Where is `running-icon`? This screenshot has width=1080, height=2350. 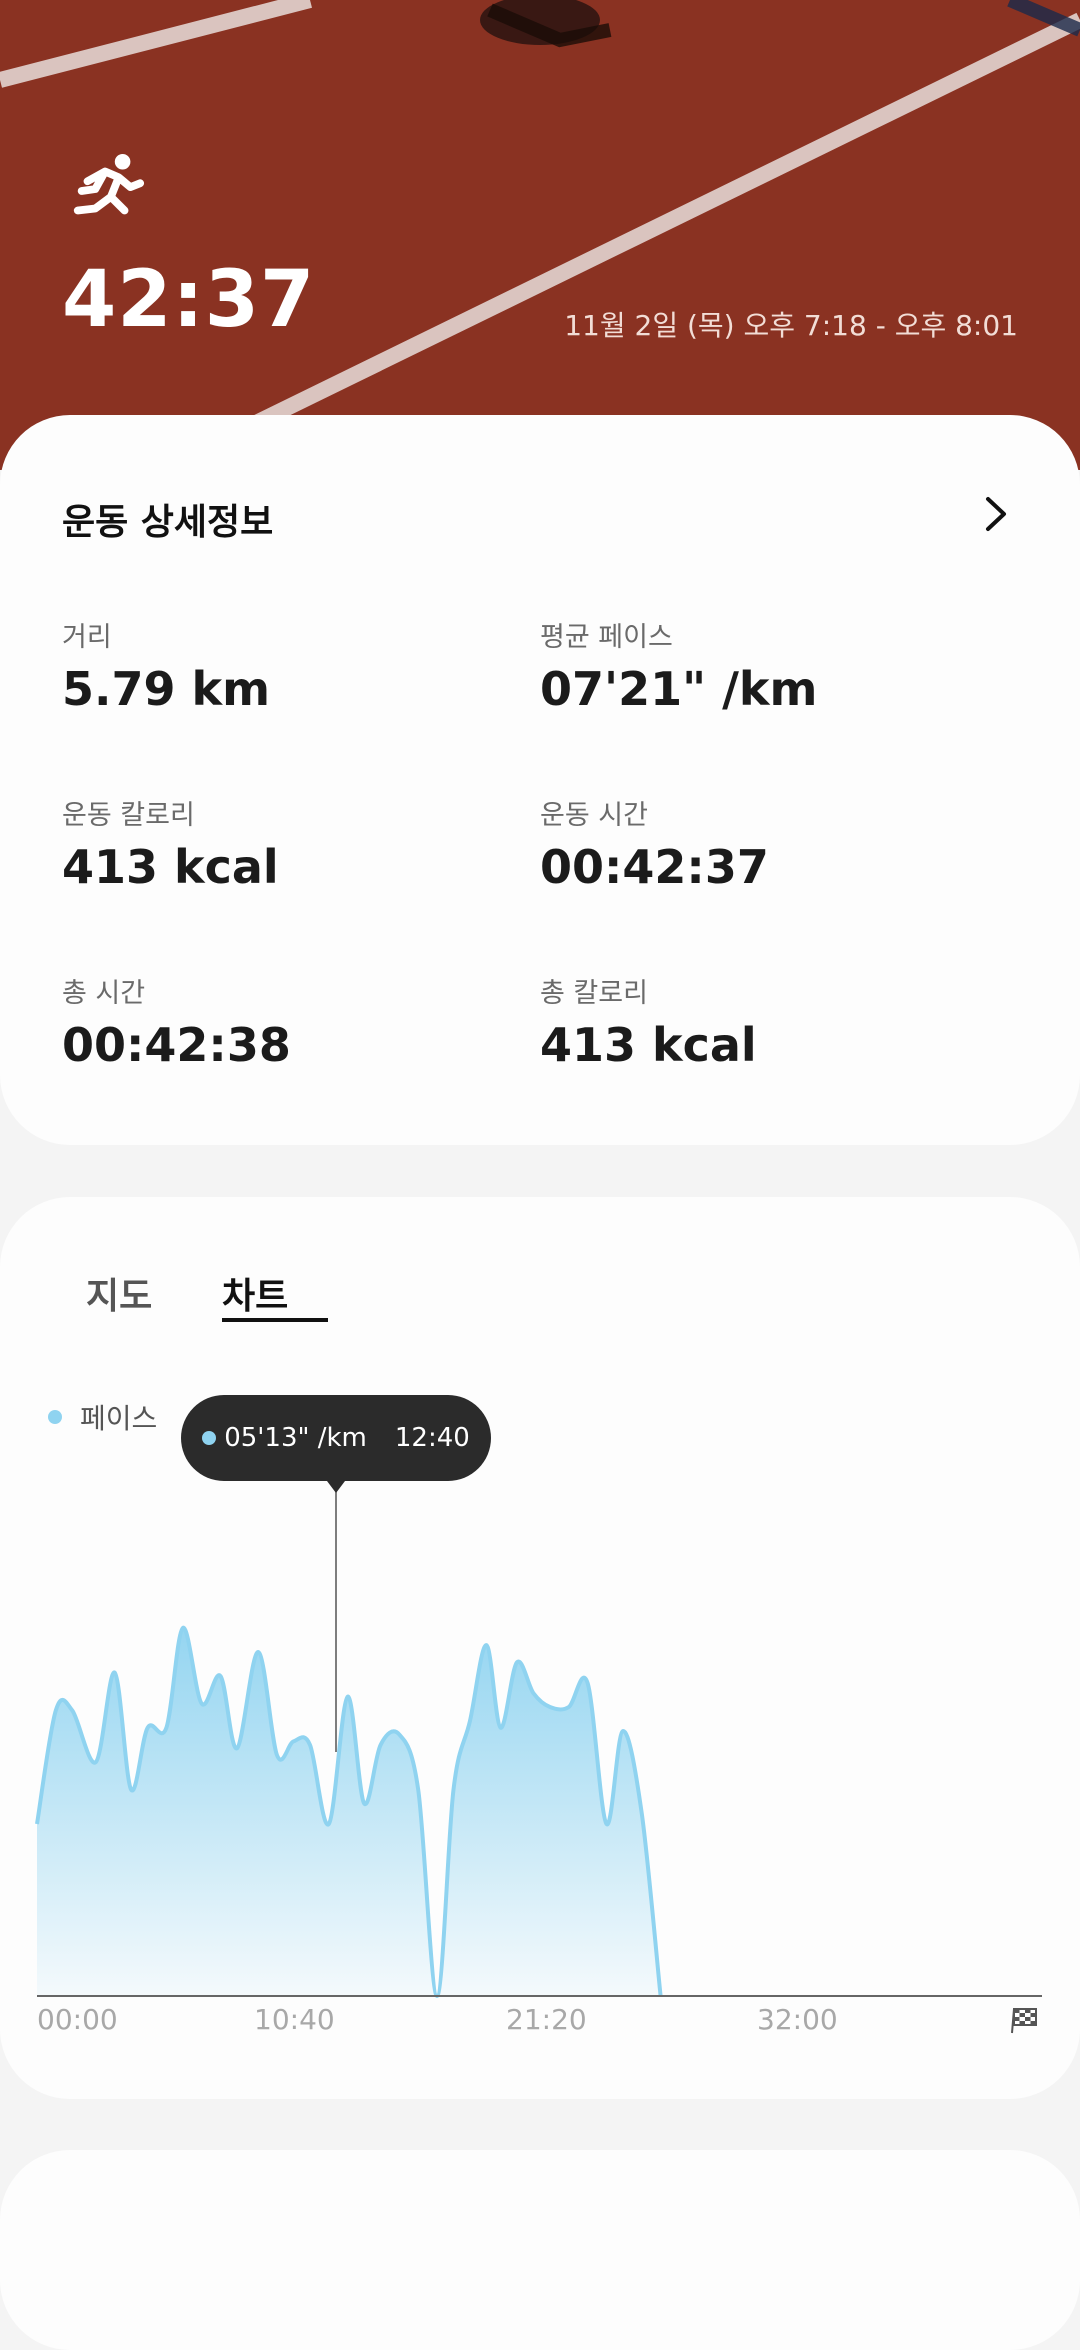 running-icon is located at coordinates (109, 184).